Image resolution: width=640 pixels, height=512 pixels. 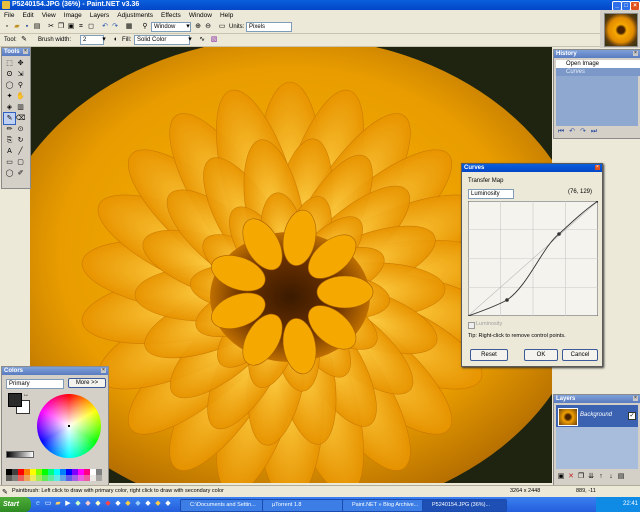 What do you see at coordinates (61, 27) in the screenshot?
I see `copy-icon: ❐` at bounding box center [61, 27].